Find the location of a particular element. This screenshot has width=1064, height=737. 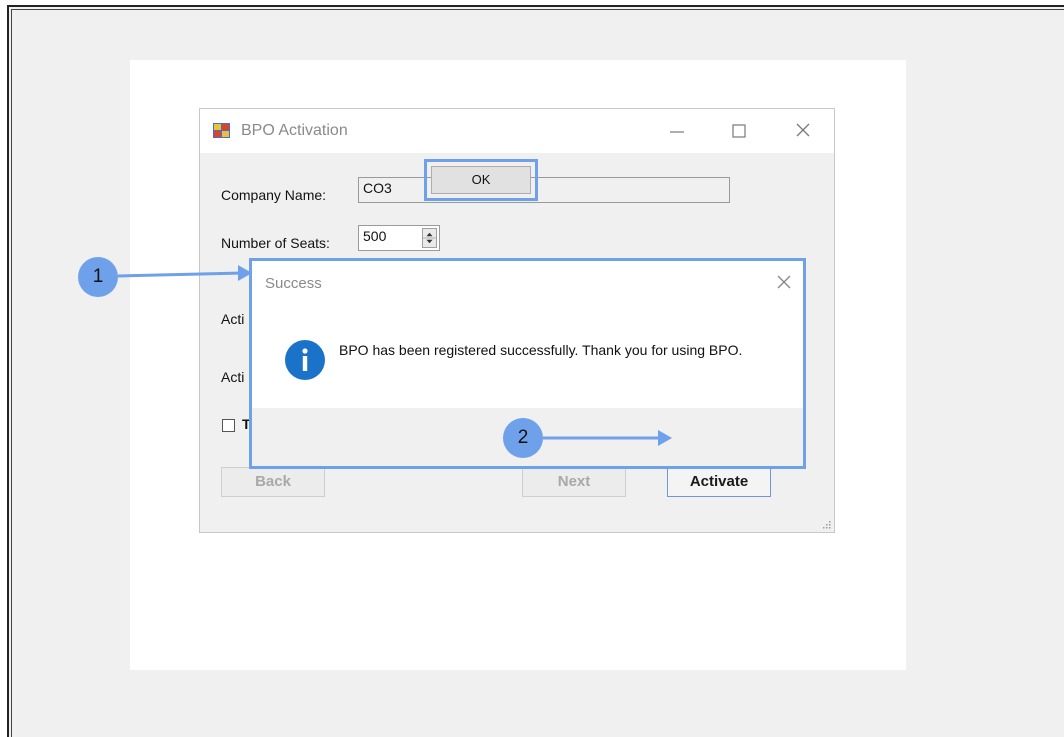

information-icon is located at coordinates (305, 360).